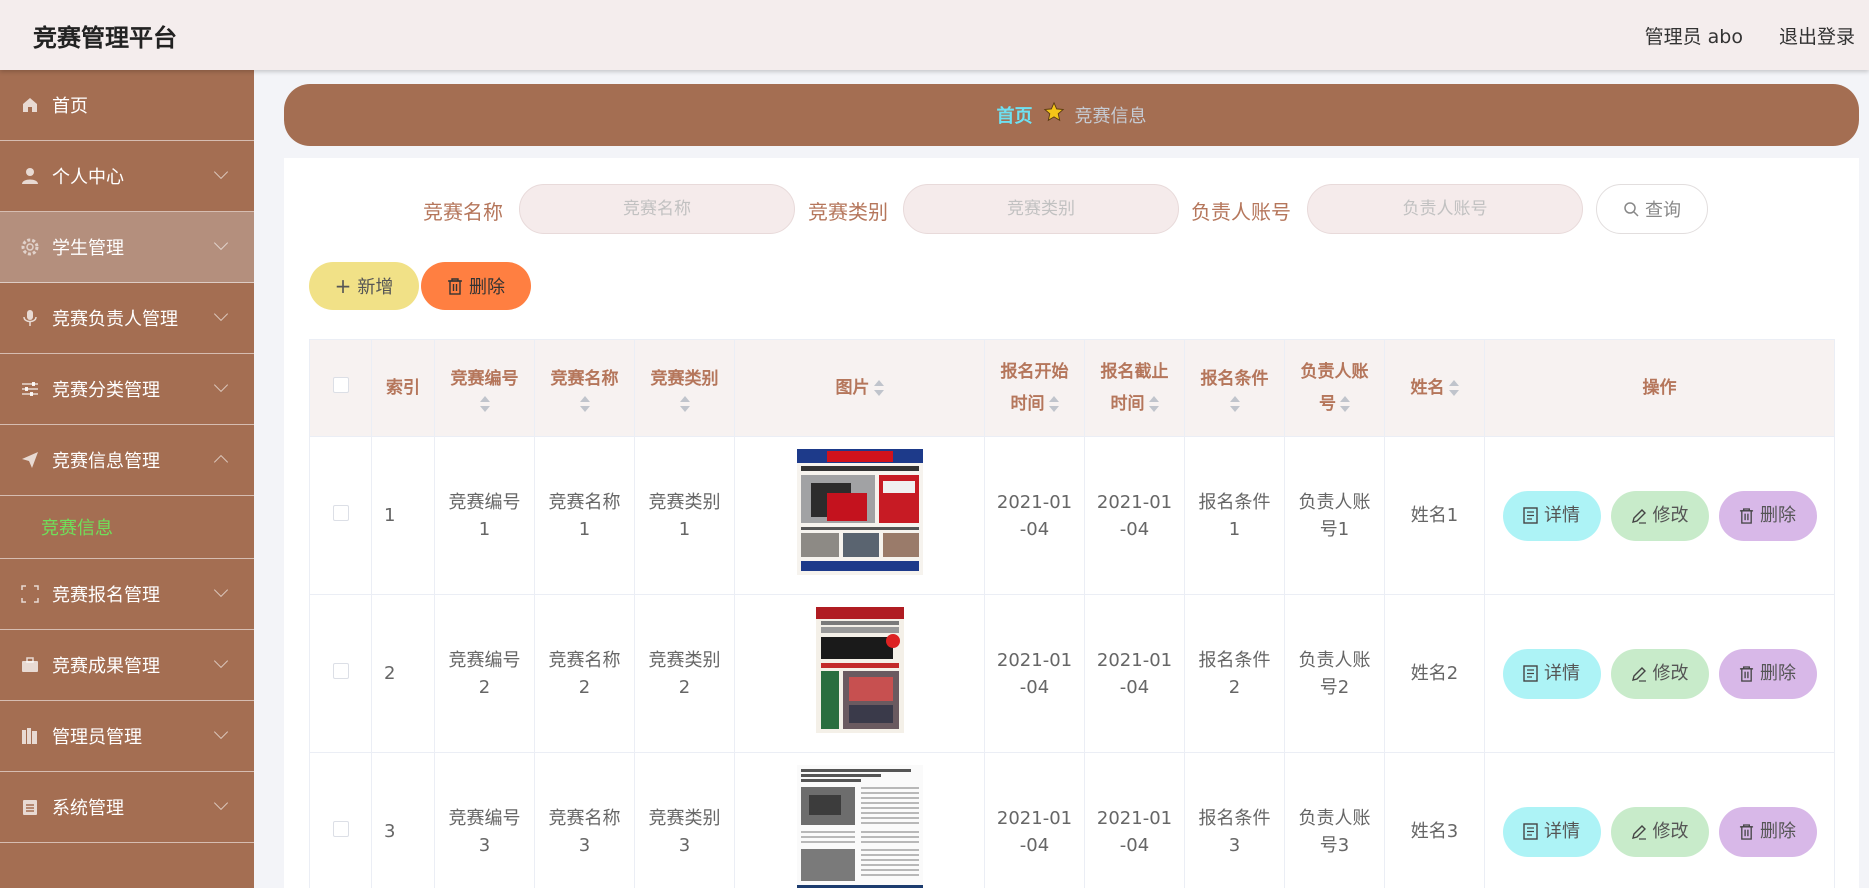 The width and height of the screenshot is (1869, 888). I want to click on batch-delete-button-label: 删除, so click(487, 287).